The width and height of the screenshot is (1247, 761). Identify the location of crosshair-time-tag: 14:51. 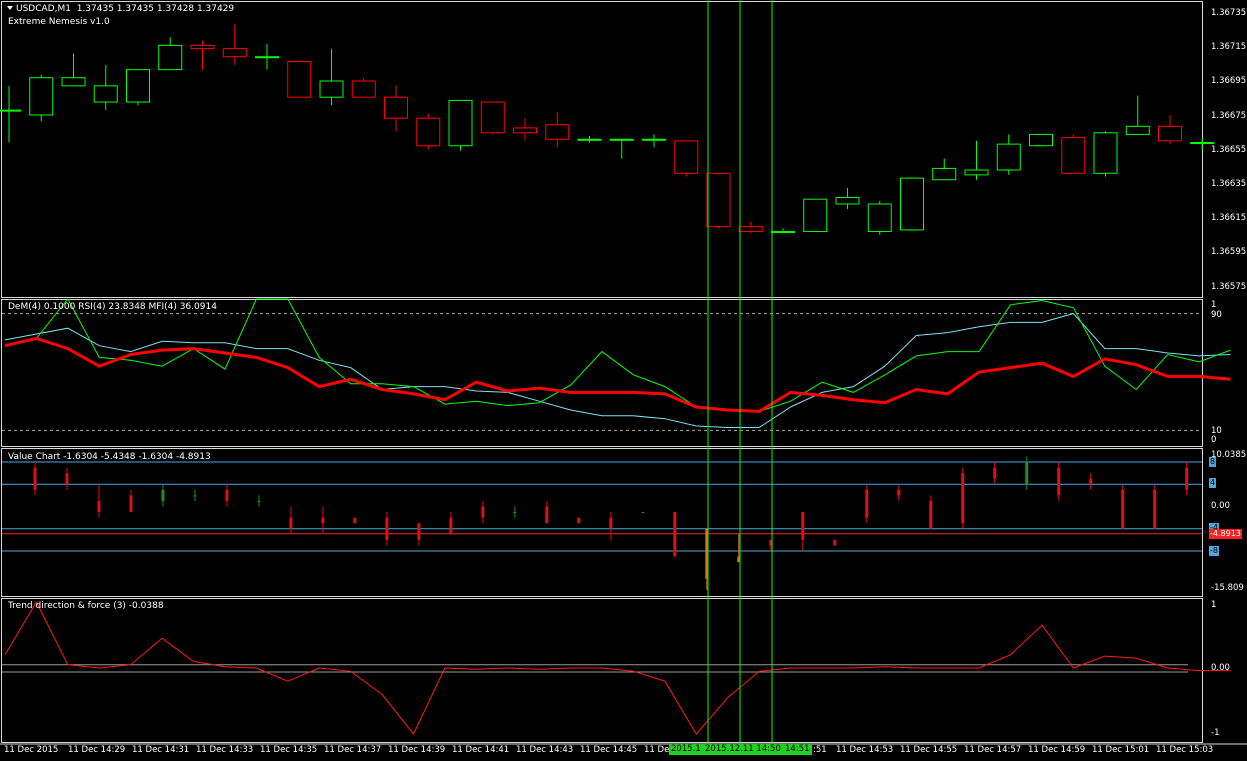
(797, 749).